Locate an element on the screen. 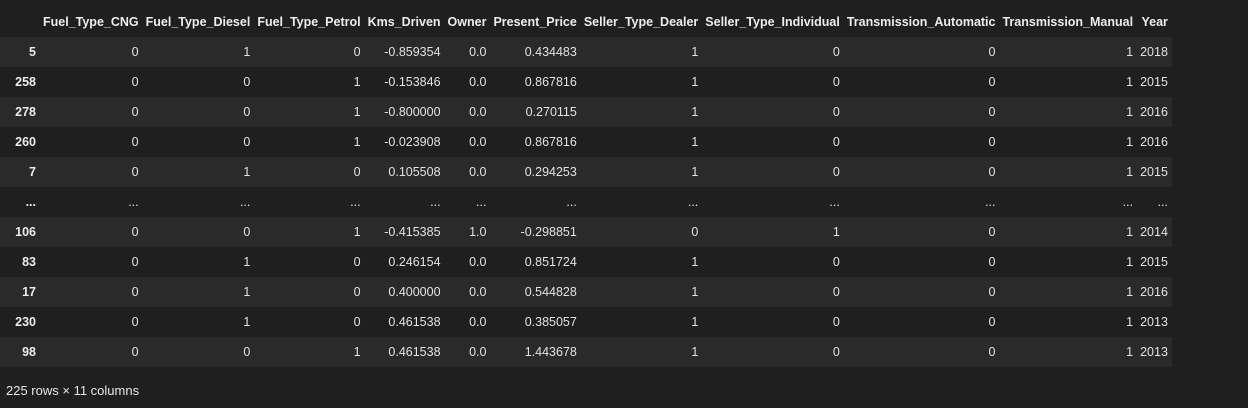 Image resolution: width=1248 pixels, height=408 pixels. column-header: Fuel_Type_Petrol is located at coordinates (309, 22).